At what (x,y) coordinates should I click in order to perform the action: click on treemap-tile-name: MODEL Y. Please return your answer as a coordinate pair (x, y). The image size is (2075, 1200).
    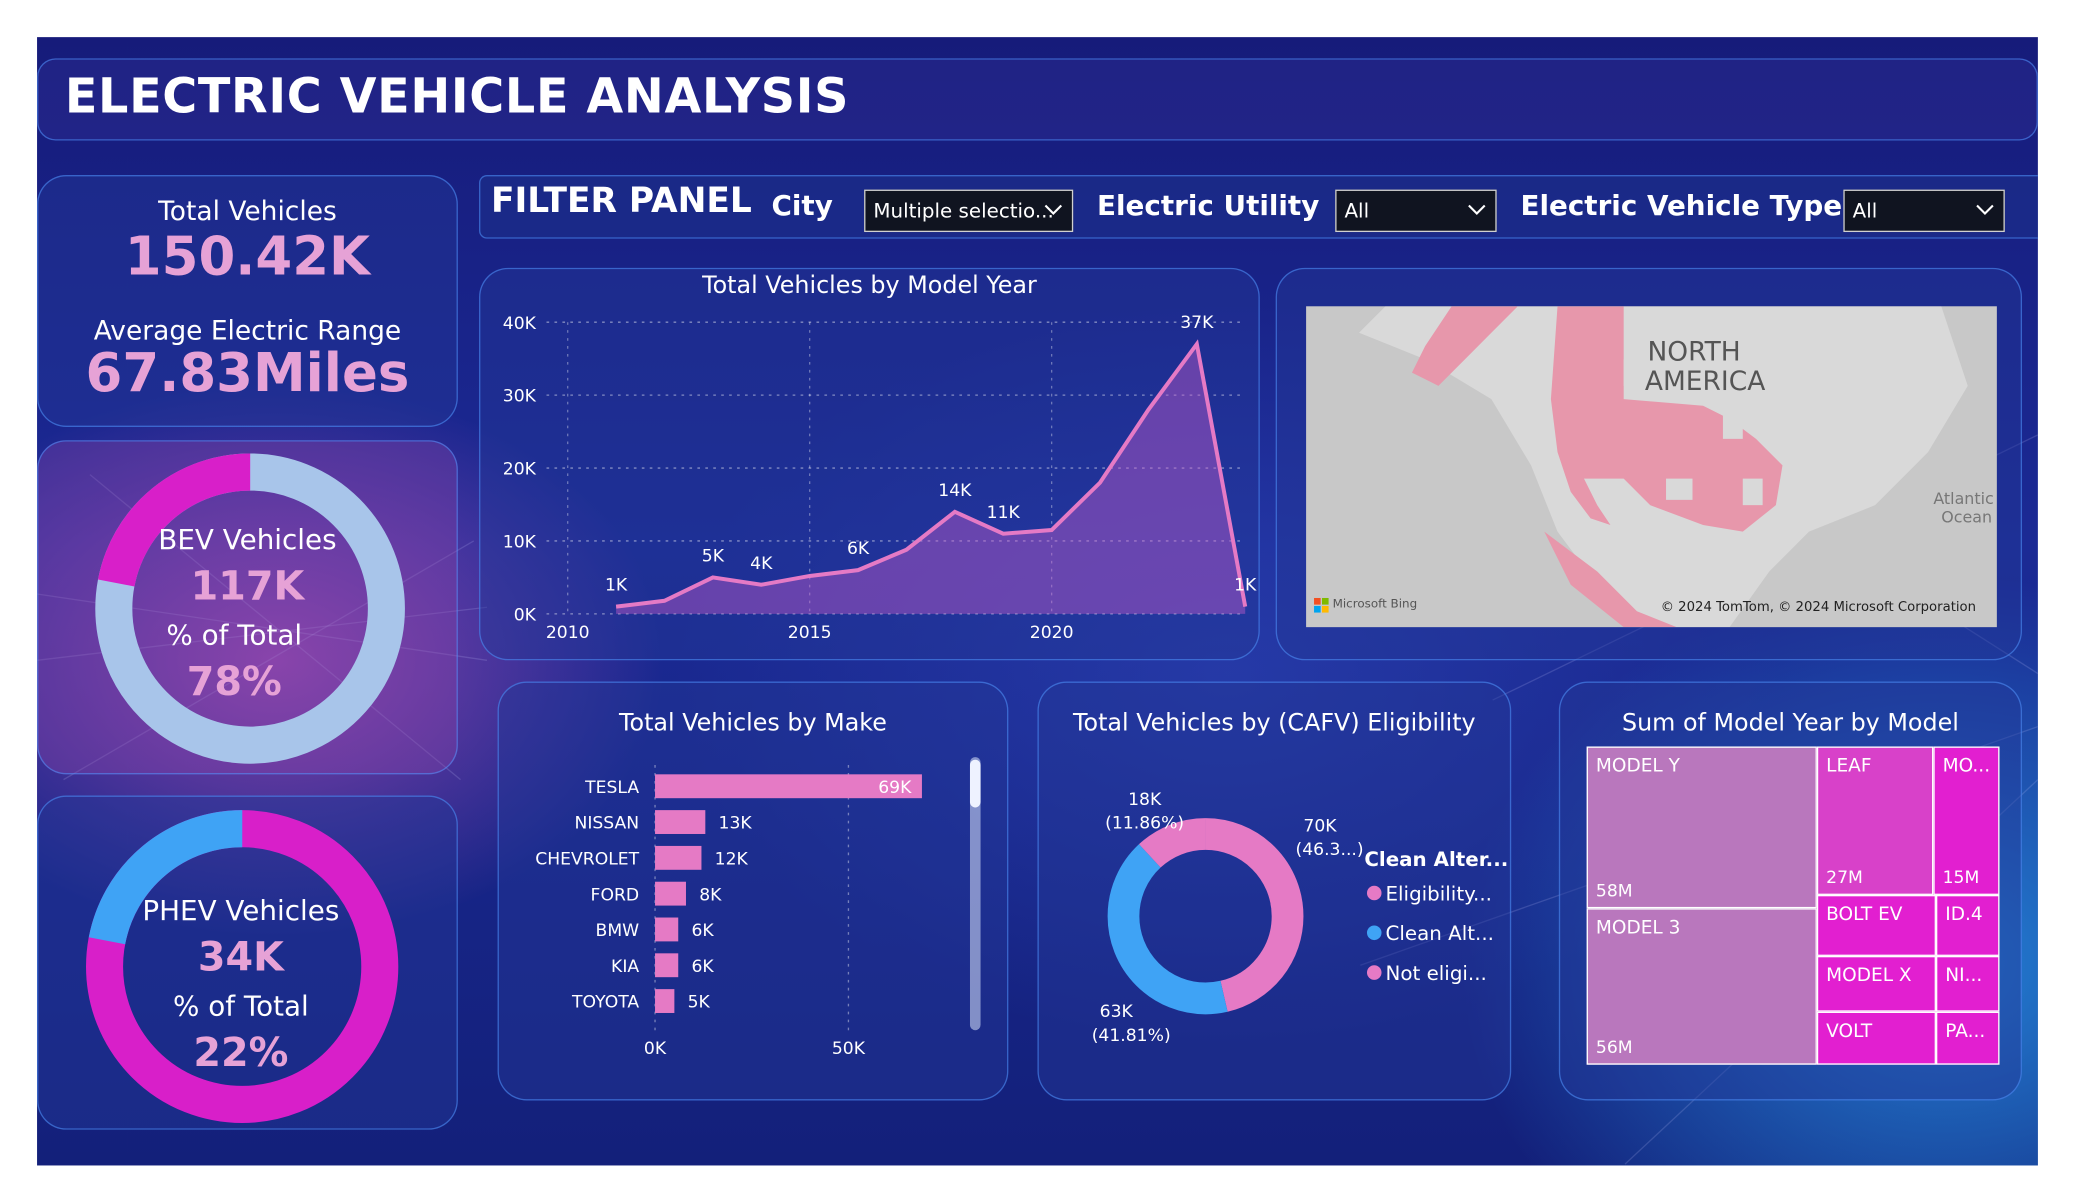
    Looking at the image, I should click on (1637, 766).